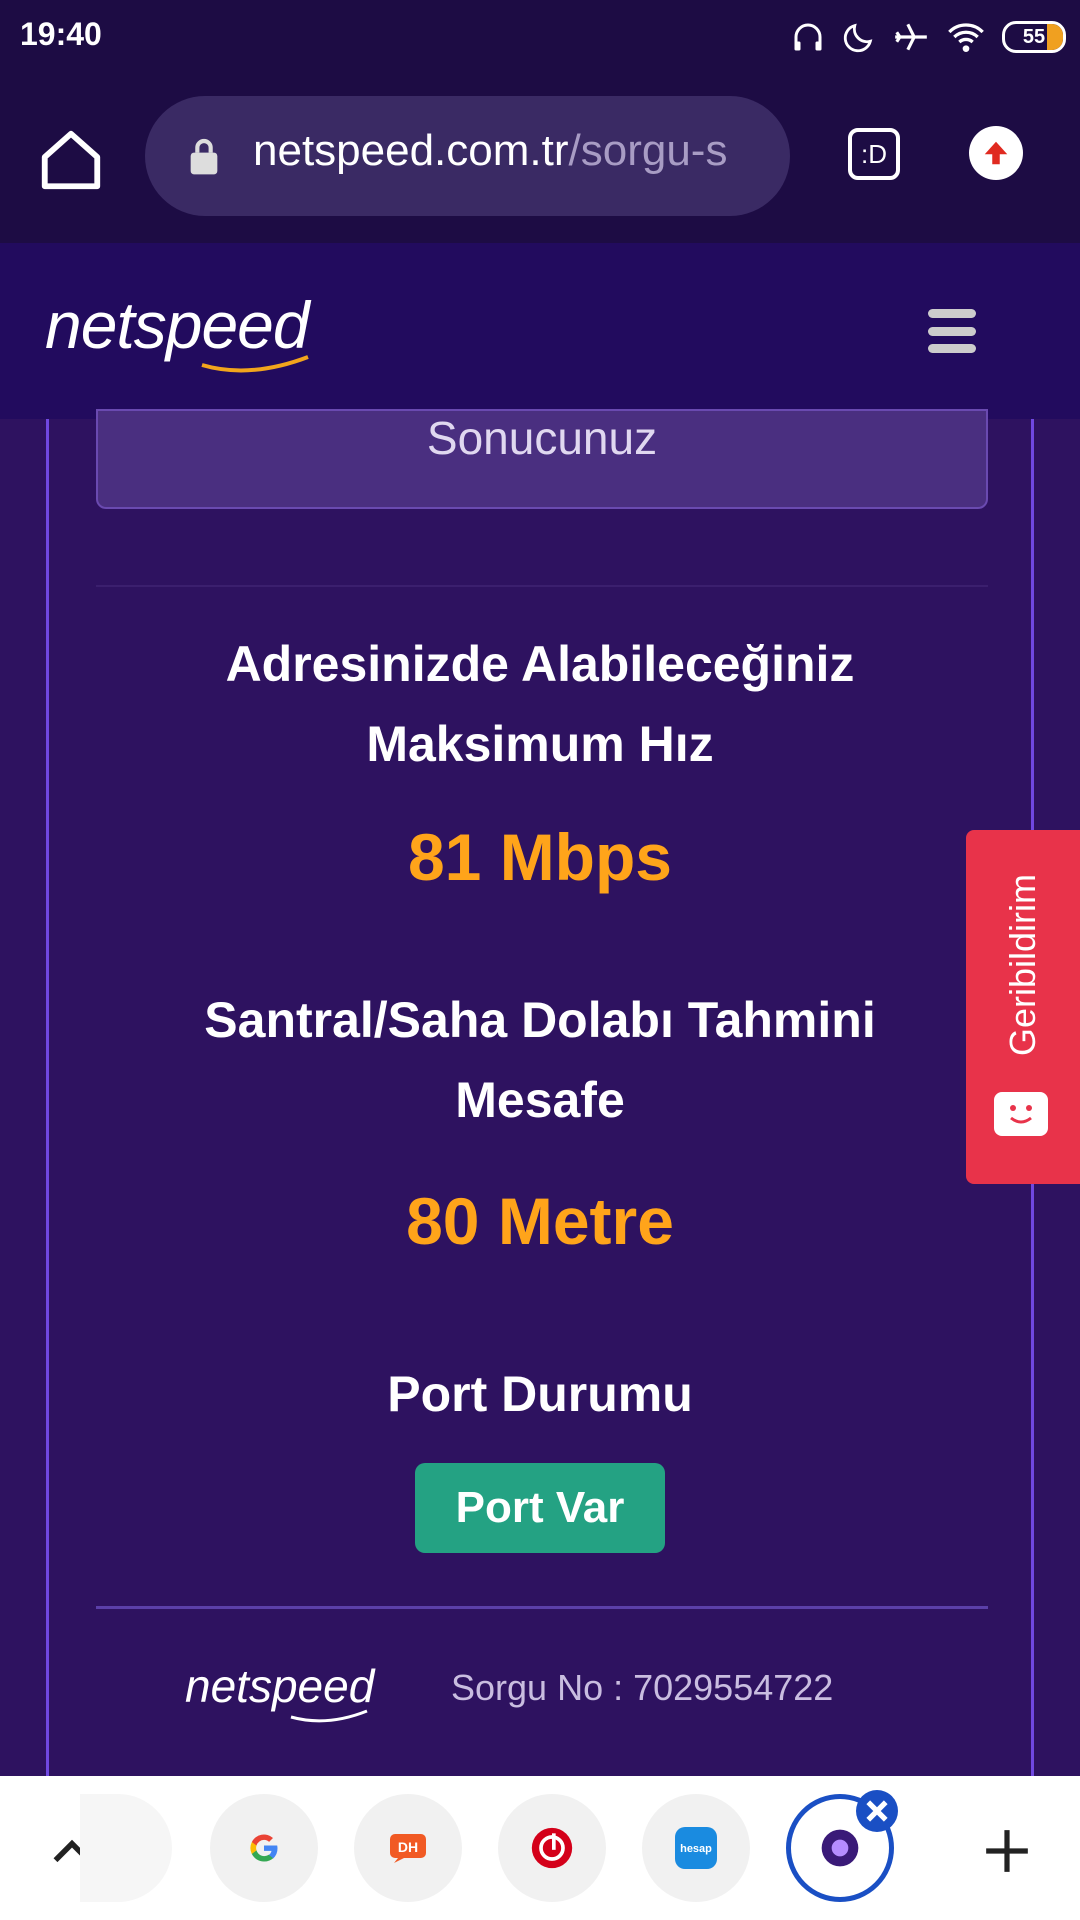 The width and height of the screenshot is (1080, 1920). What do you see at coordinates (540, 36) in the screenshot?
I see `status-bar: 19:40 55` at bounding box center [540, 36].